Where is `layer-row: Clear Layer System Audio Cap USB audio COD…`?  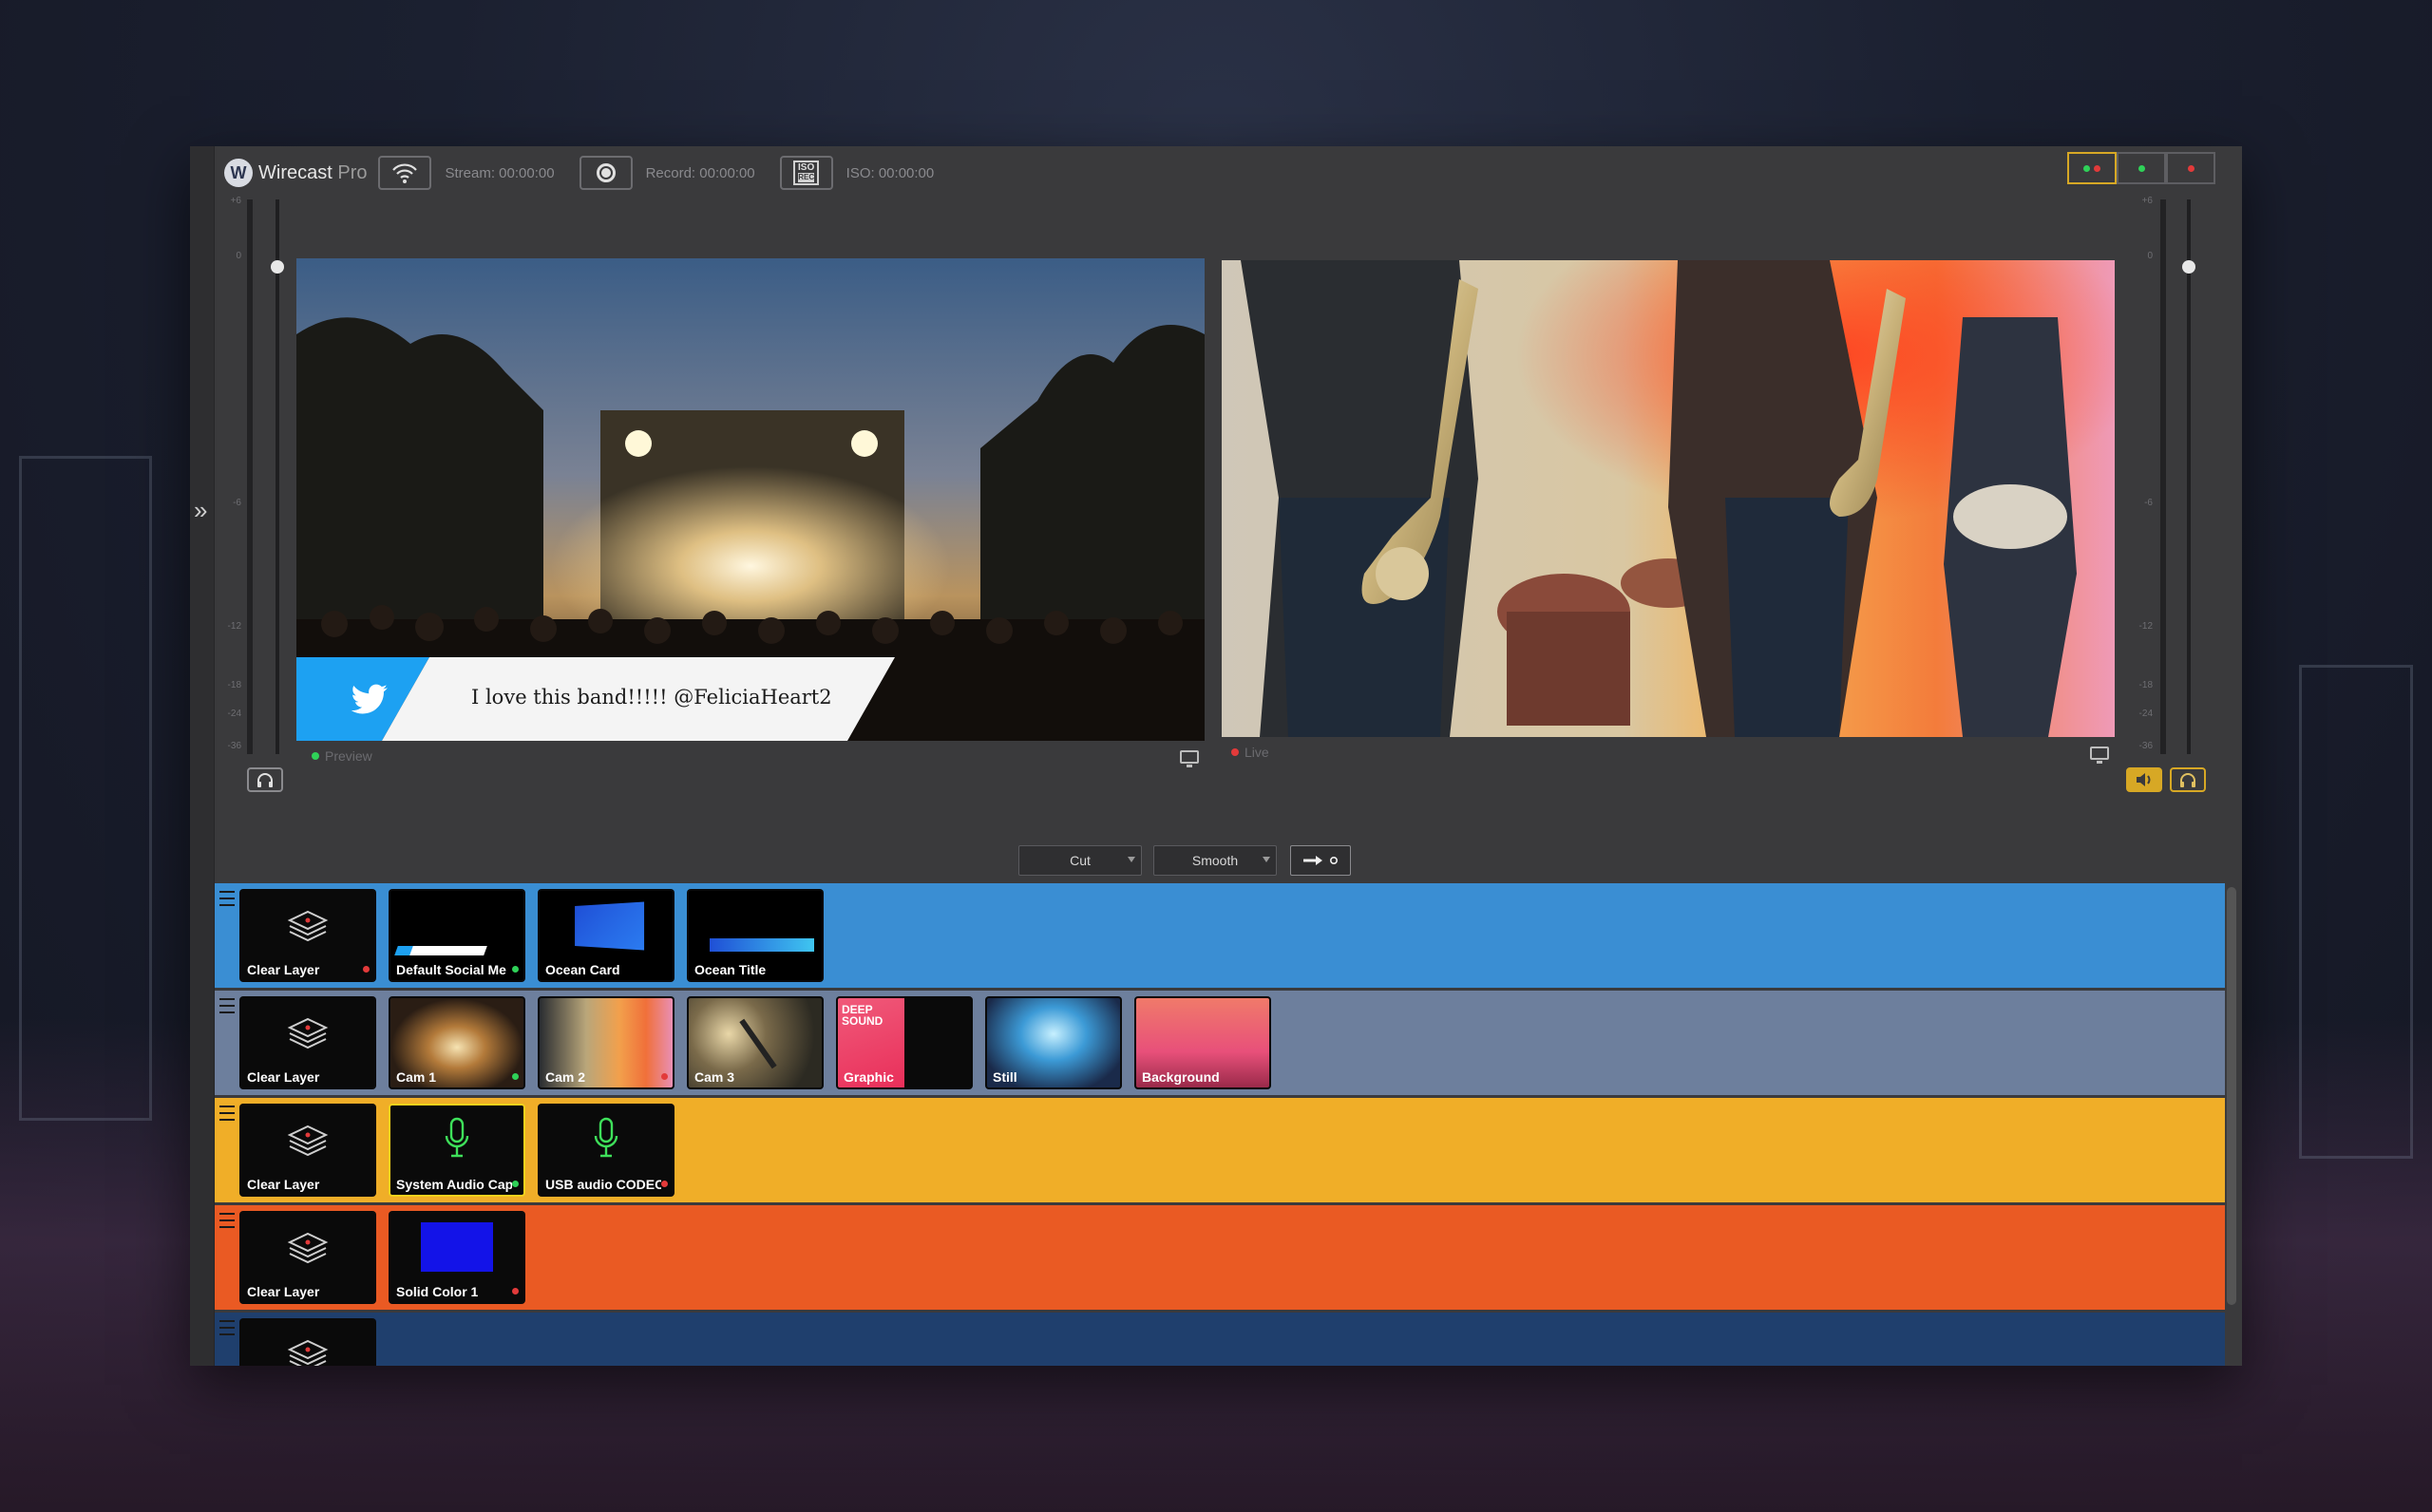 layer-row: Clear Layer System Audio Cap USB audio COD… is located at coordinates (1220, 1150).